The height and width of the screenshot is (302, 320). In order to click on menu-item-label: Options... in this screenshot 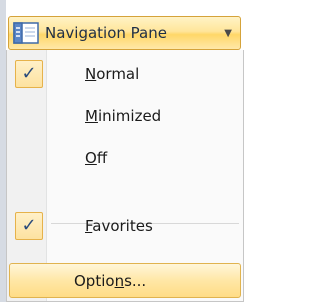, I will do `click(110, 280)`.